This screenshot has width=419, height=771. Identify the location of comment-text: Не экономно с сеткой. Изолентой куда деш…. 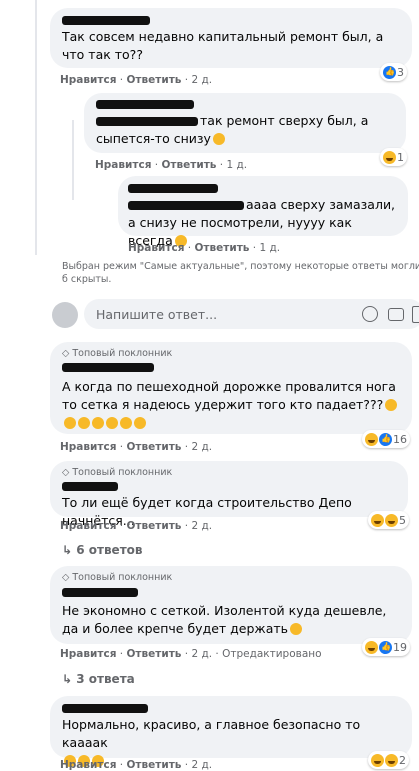
(224, 619).